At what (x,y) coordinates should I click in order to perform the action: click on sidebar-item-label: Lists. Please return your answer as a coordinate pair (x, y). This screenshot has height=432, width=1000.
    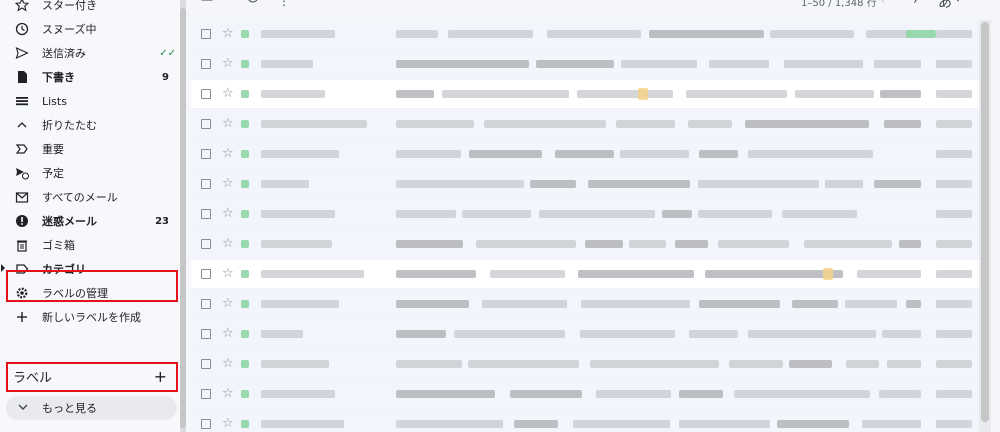
    Looking at the image, I should click on (54, 101).